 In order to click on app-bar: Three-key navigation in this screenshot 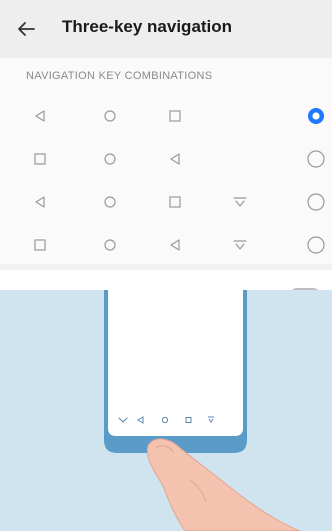, I will do `click(166, 29)`.